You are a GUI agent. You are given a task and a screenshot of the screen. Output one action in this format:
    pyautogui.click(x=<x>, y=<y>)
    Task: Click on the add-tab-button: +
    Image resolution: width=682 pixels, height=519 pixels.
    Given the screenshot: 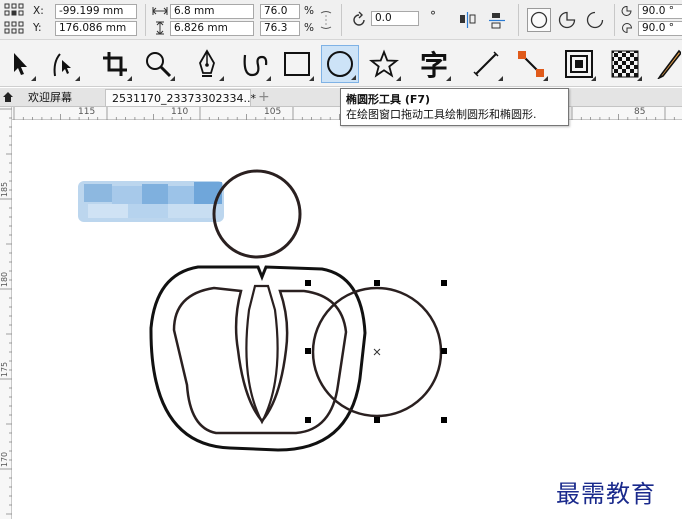 What is the action you would take?
    pyautogui.click(x=263, y=97)
    